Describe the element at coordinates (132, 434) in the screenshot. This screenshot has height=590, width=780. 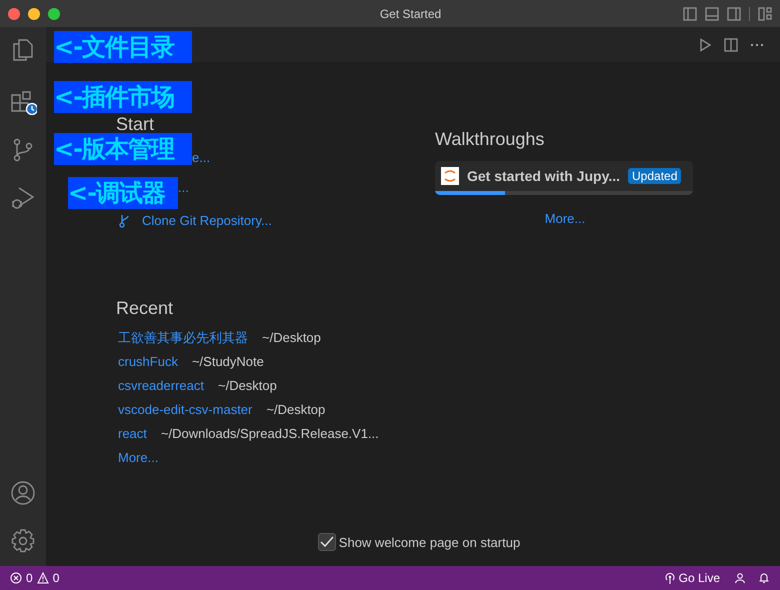
I see `recent-folder-link: react` at that location.